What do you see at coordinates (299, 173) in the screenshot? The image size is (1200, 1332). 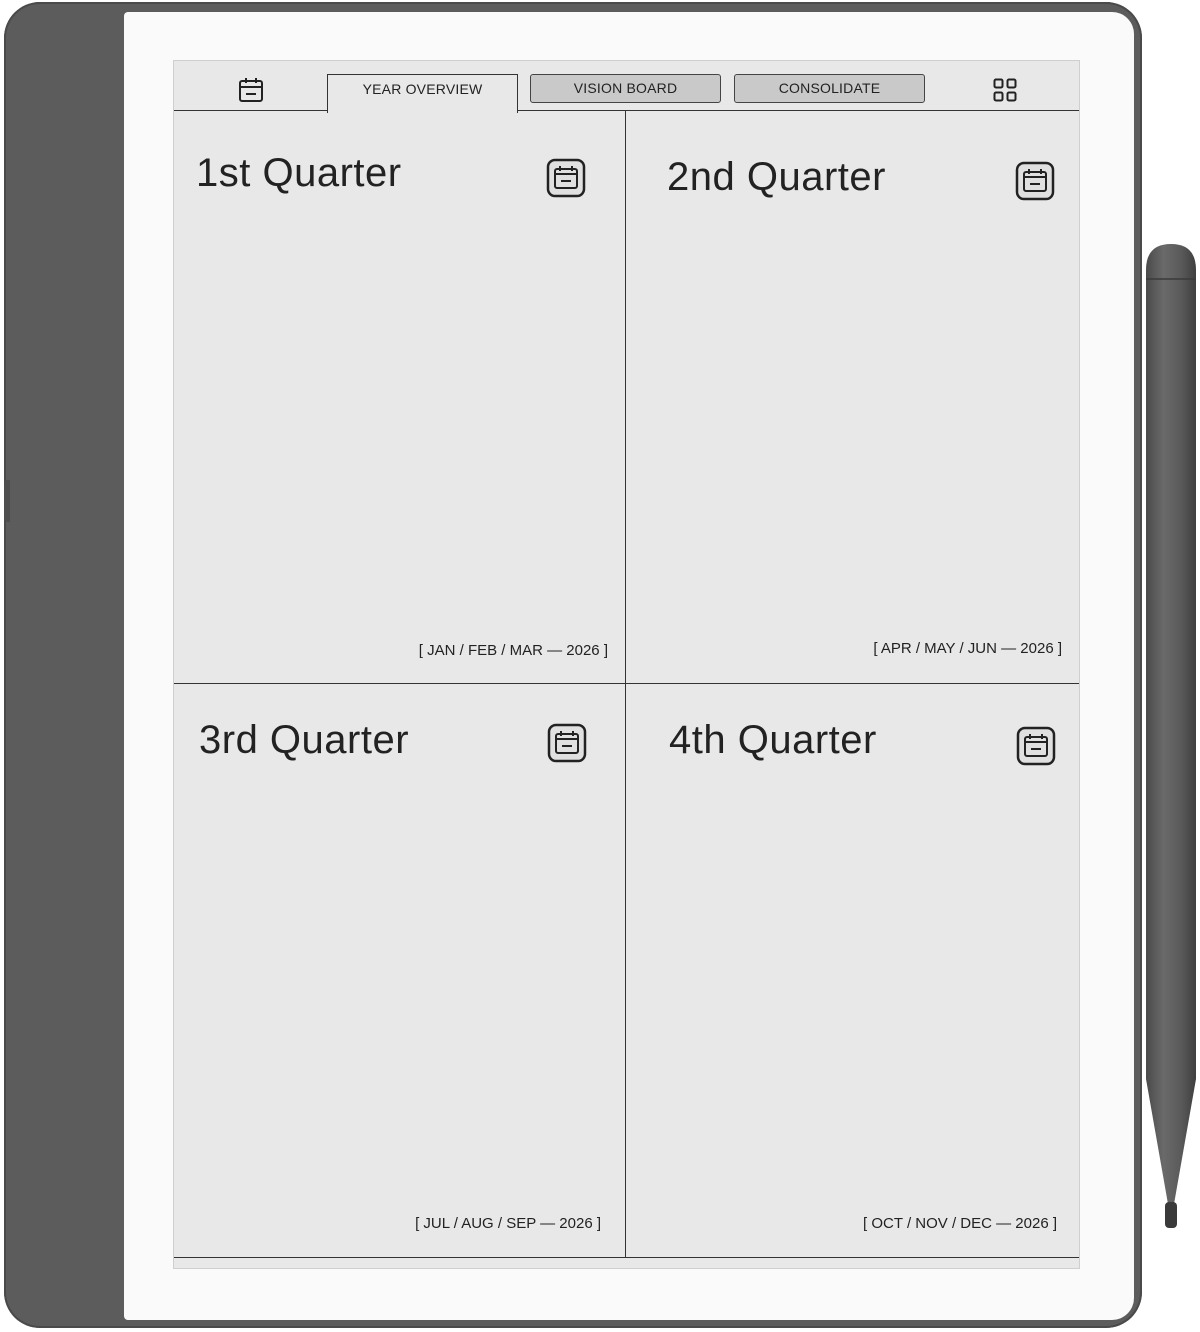 I see `quarter-title: 1st Quarter` at bounding box center [299, 173].